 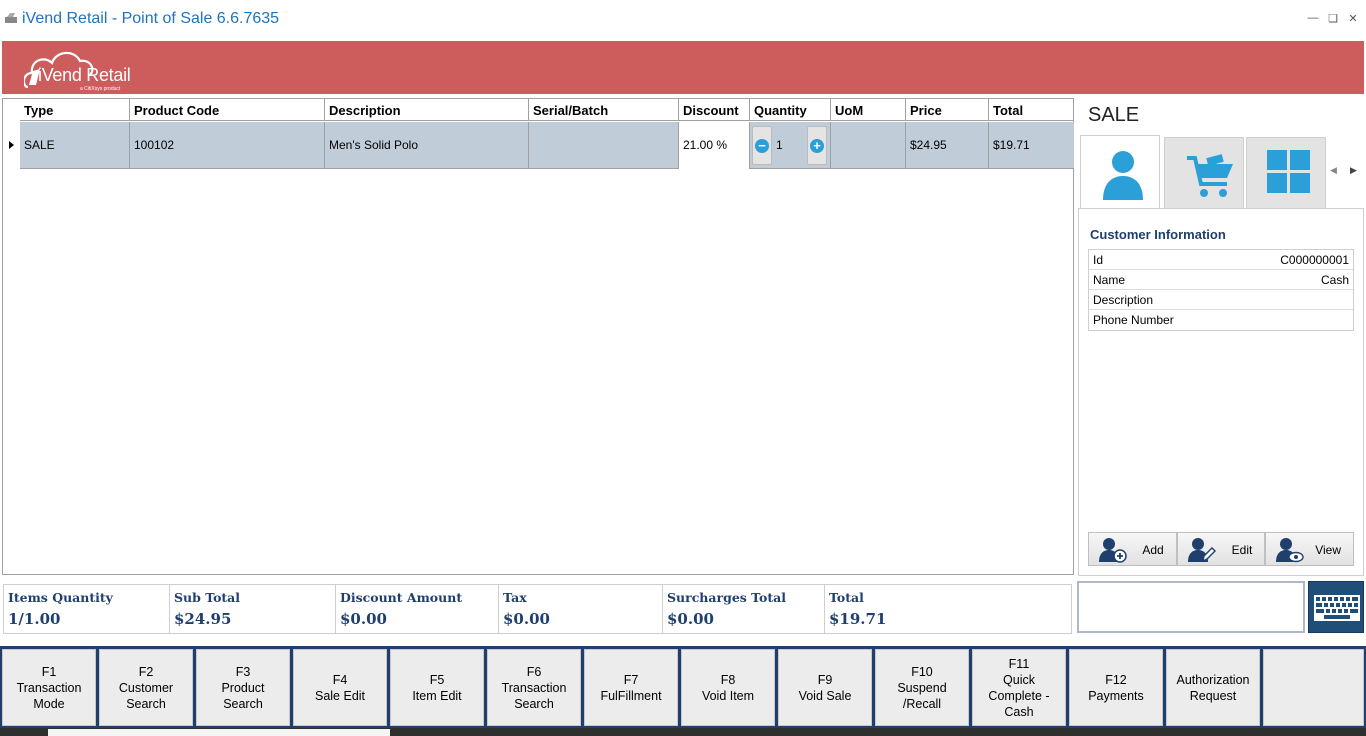 What do you see at coordinates (1286, 173) in the screenshot?
I see `tab-tiles` at bounding box center [1286, 173].